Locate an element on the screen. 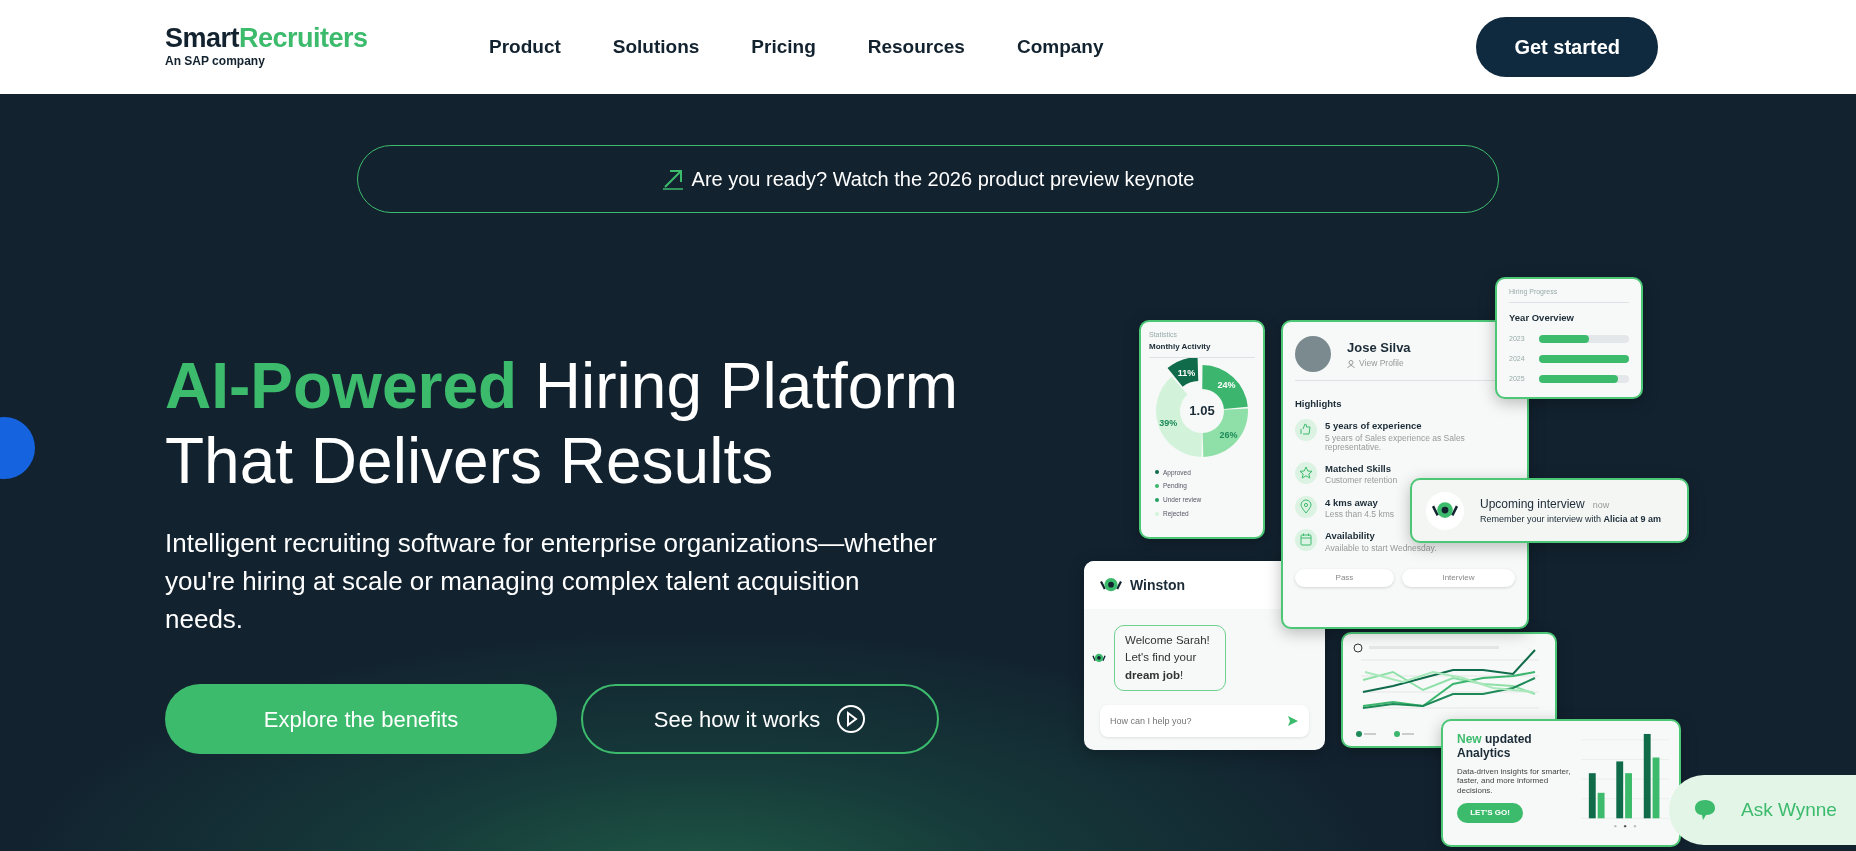  analytics-text: Data-driven insights for smarter, faster, and more informed decisions. is located at coordinates (1514, 781).